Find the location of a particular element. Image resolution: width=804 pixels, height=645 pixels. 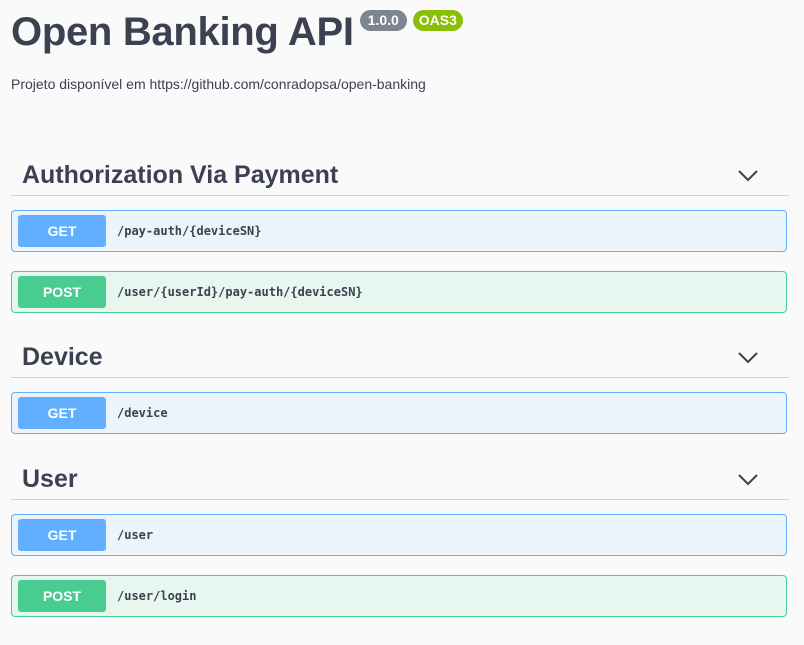

tag-section-user: User is located at coordinates (400, 479).